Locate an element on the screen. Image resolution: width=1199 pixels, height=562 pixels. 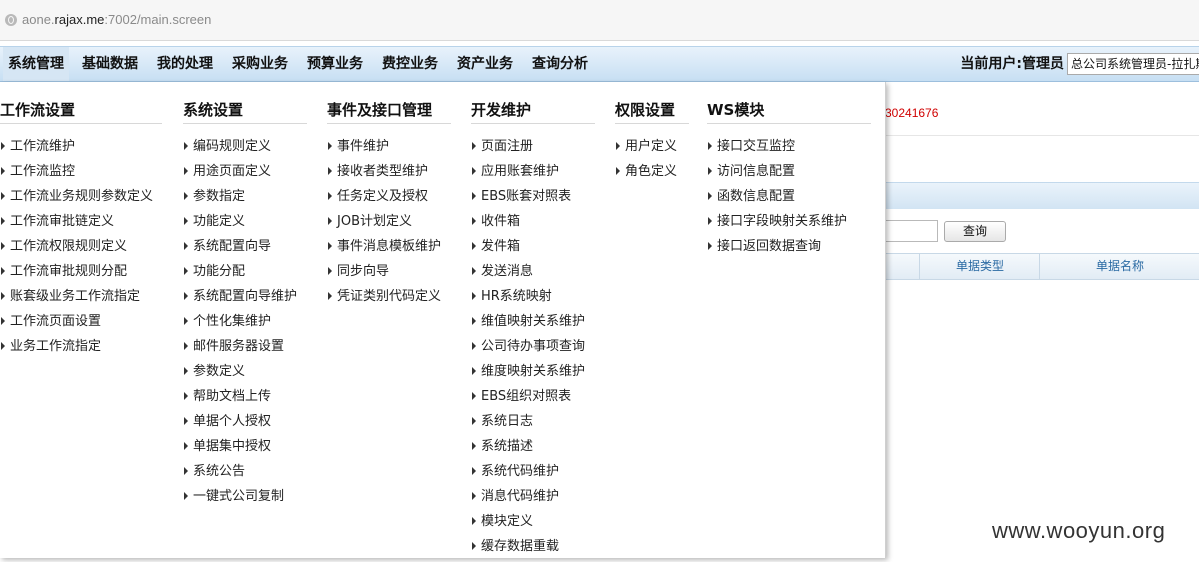
menu-link: 接口交互监控 is located at coordinates (777, 149).